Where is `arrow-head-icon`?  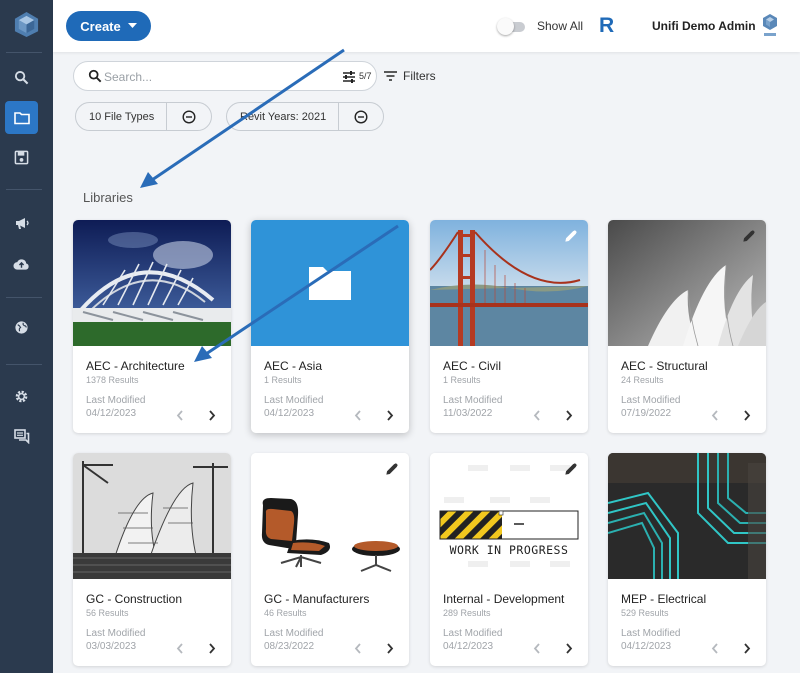
arrow-head-icon is located at coordinates (149, 180).